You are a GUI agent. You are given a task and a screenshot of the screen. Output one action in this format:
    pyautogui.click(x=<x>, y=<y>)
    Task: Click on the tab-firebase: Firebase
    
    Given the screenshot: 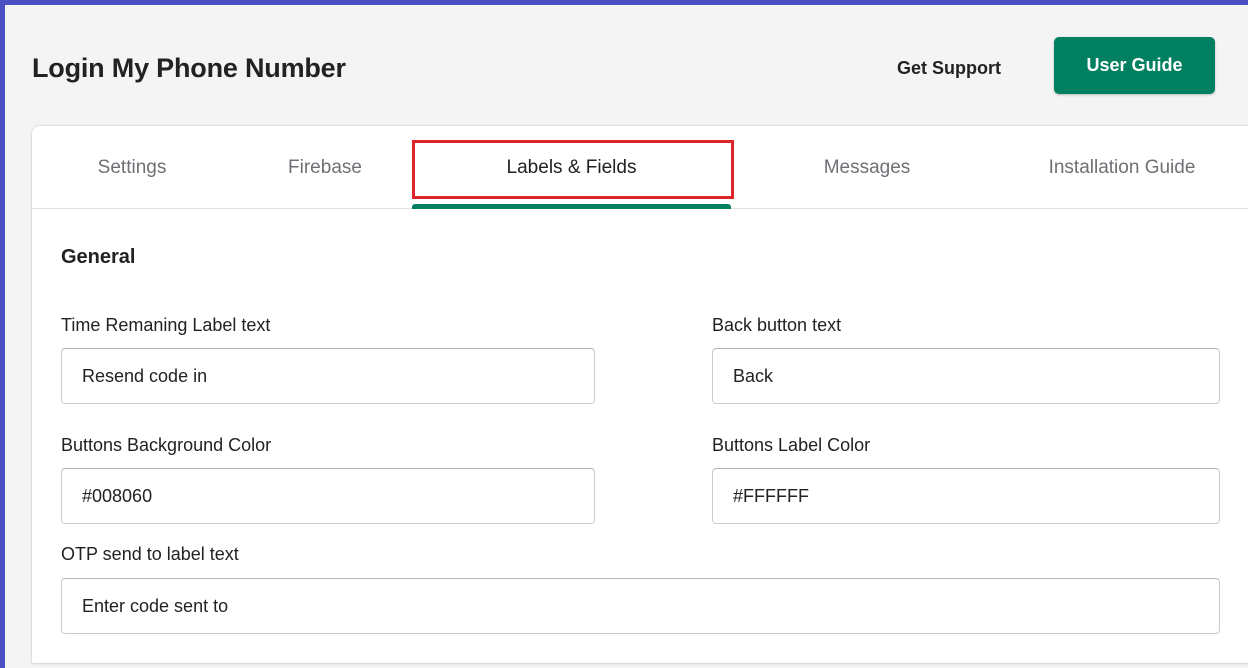 What is the action you would take?
    pyautogui.click(x=325, y=167)
    